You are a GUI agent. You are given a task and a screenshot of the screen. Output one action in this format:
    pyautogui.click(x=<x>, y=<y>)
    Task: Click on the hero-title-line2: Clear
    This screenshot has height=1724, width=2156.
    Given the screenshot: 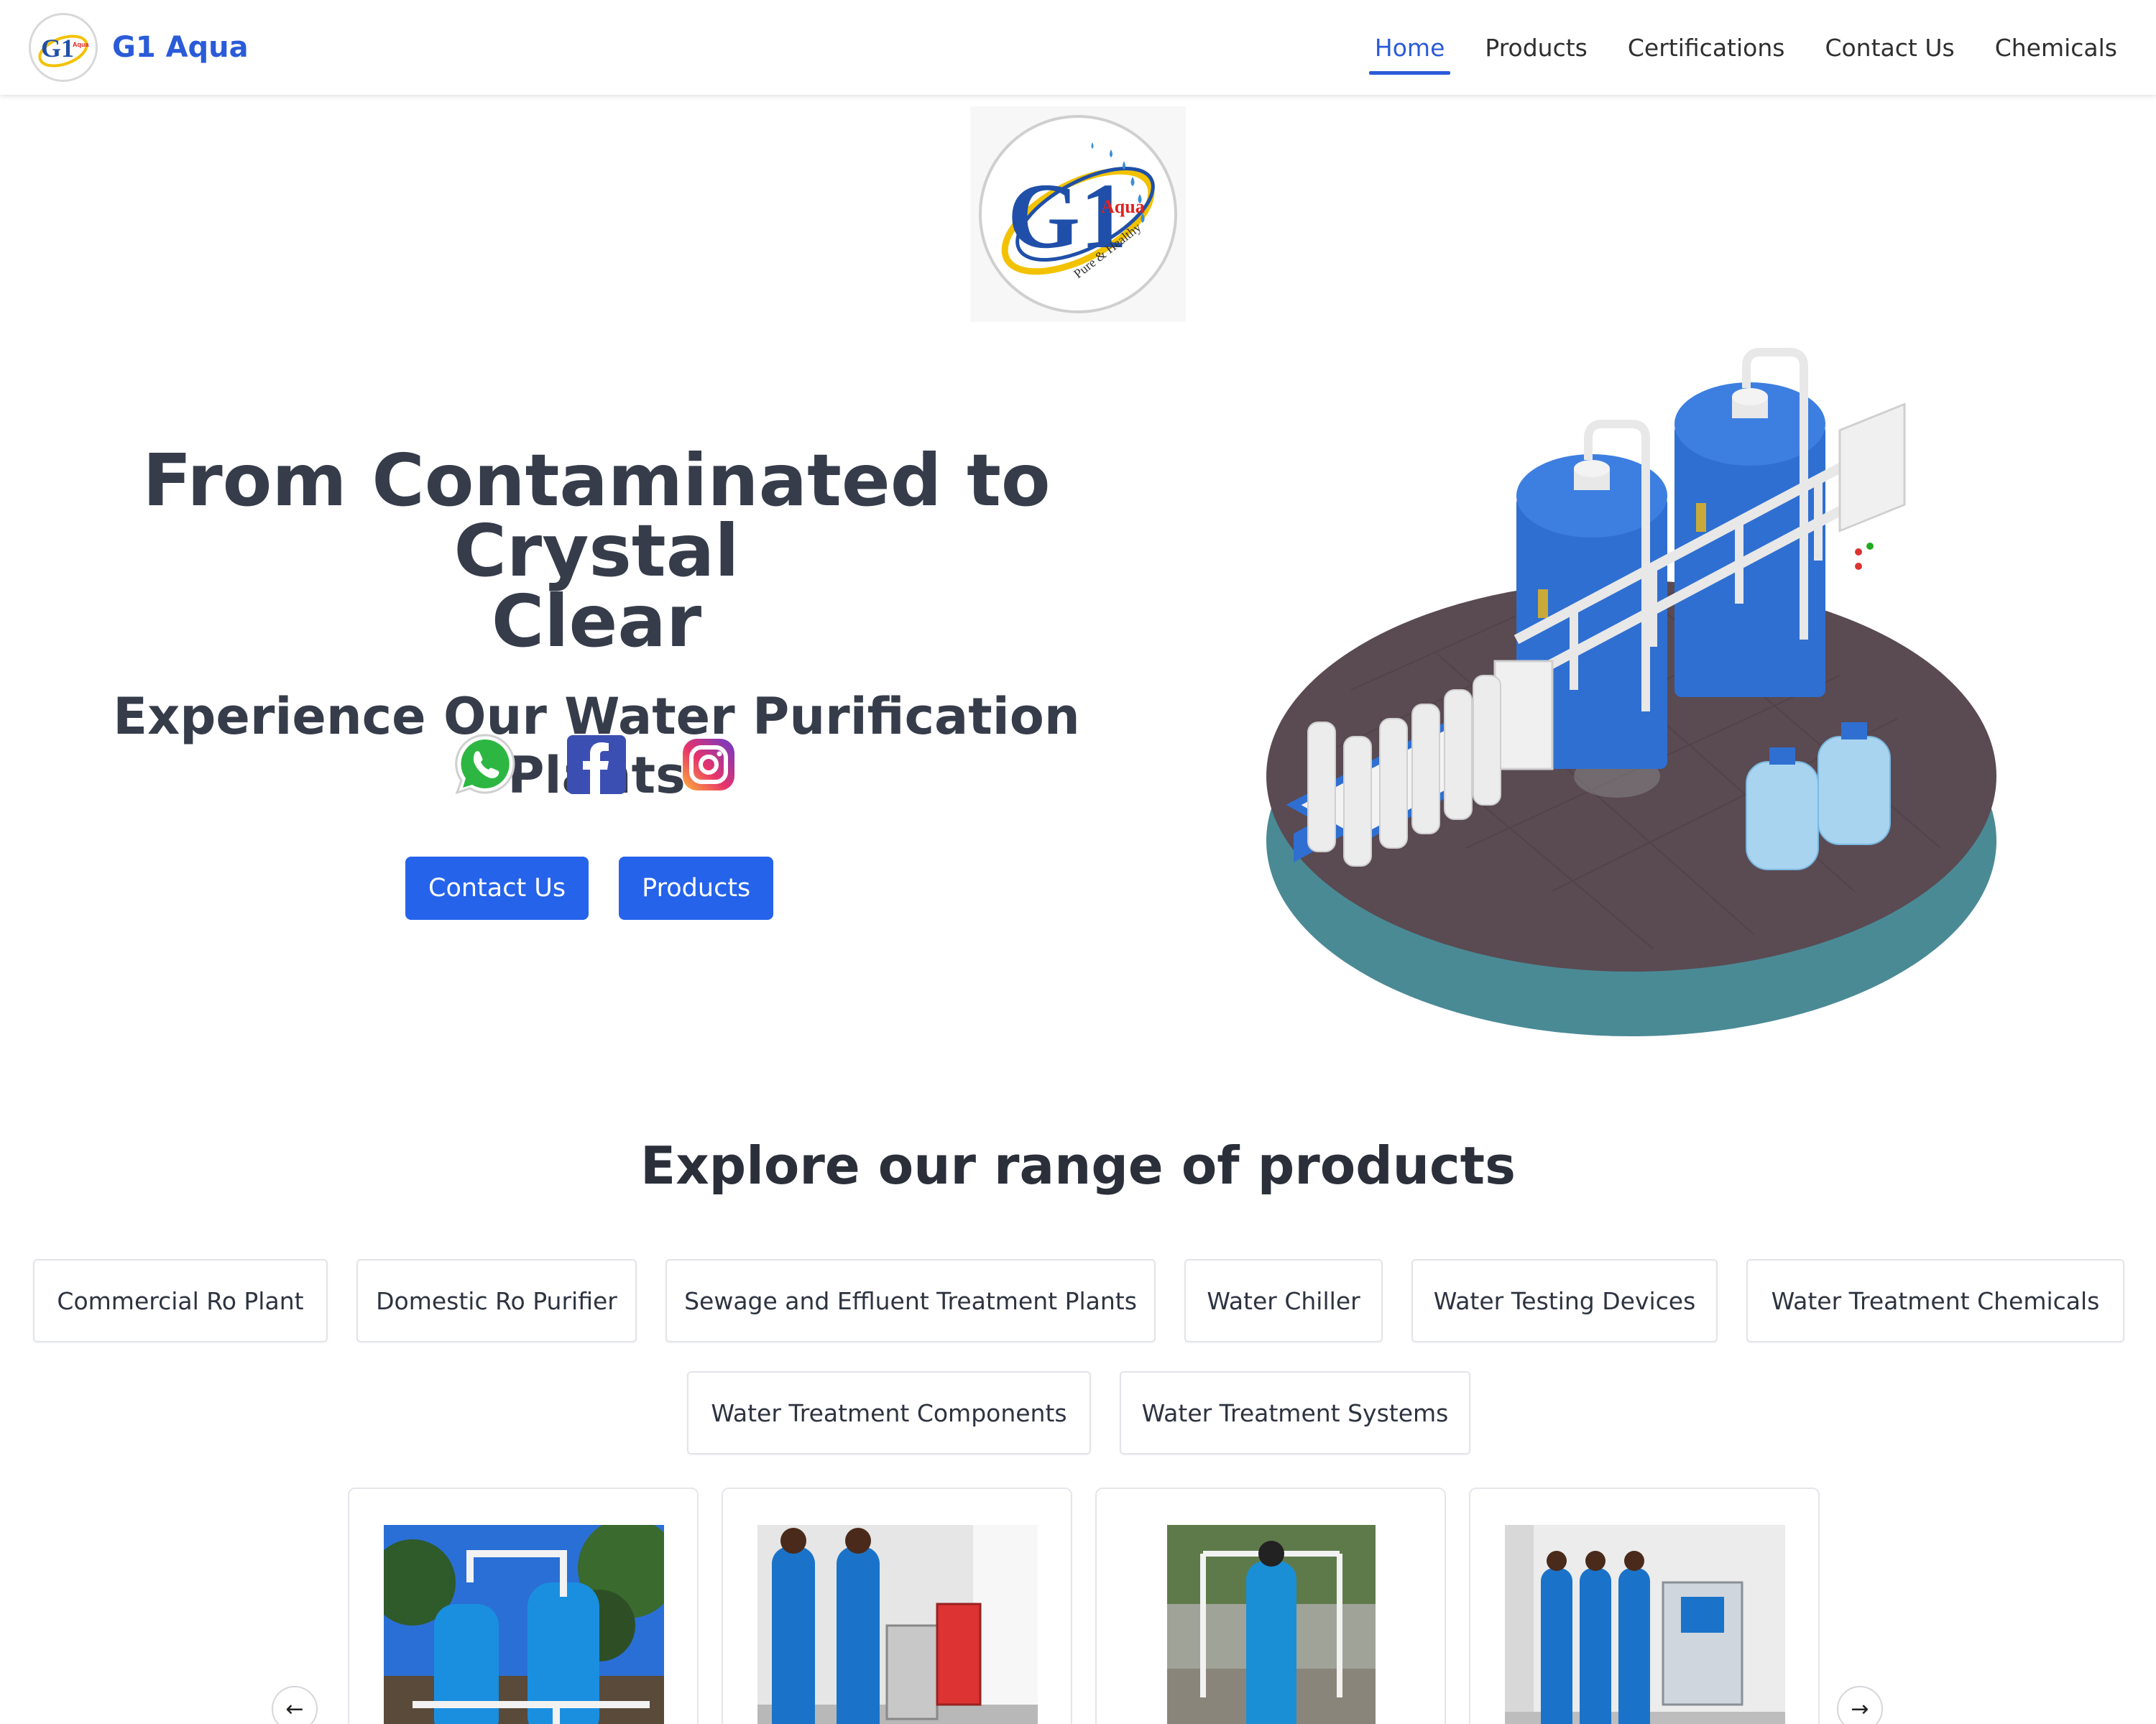 What is the action you would take?
    pyautogui.click(x=596, y=621)
    